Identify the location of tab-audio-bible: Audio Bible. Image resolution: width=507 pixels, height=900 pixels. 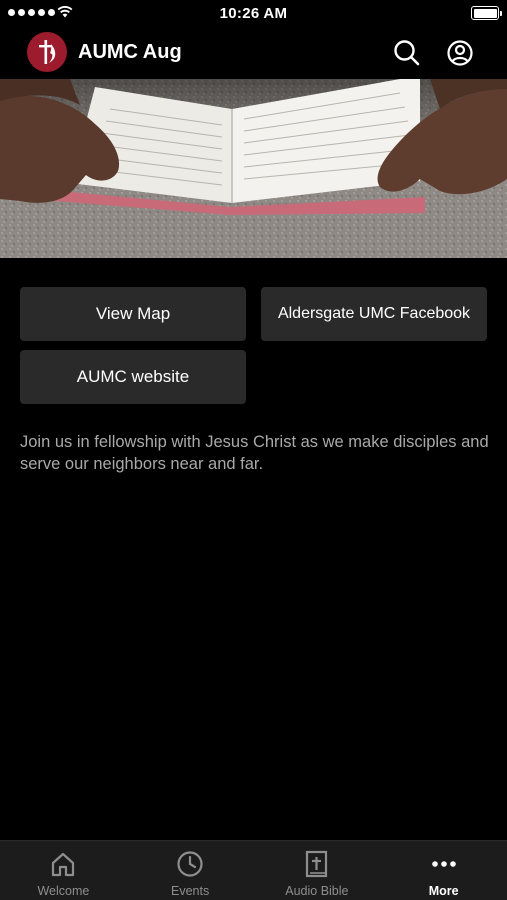
(317, 870).